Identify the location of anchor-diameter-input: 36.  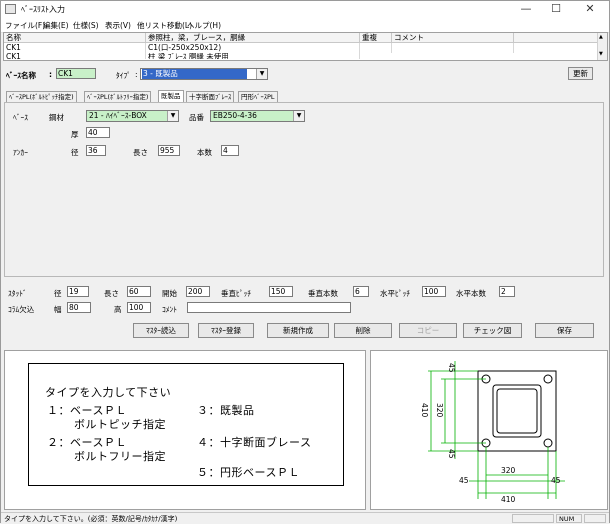
(96, 150).